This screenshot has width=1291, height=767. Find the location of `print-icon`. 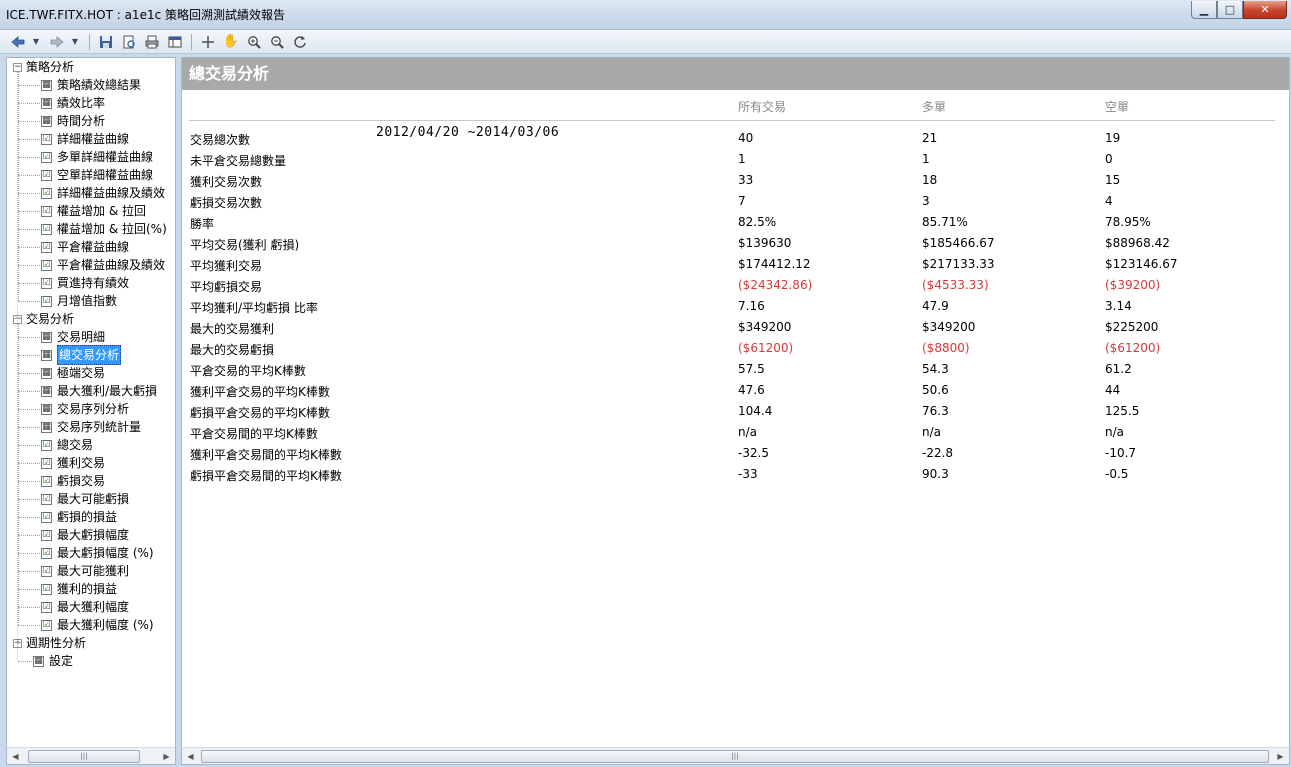

print-icon is located at coordinates (152, 42).